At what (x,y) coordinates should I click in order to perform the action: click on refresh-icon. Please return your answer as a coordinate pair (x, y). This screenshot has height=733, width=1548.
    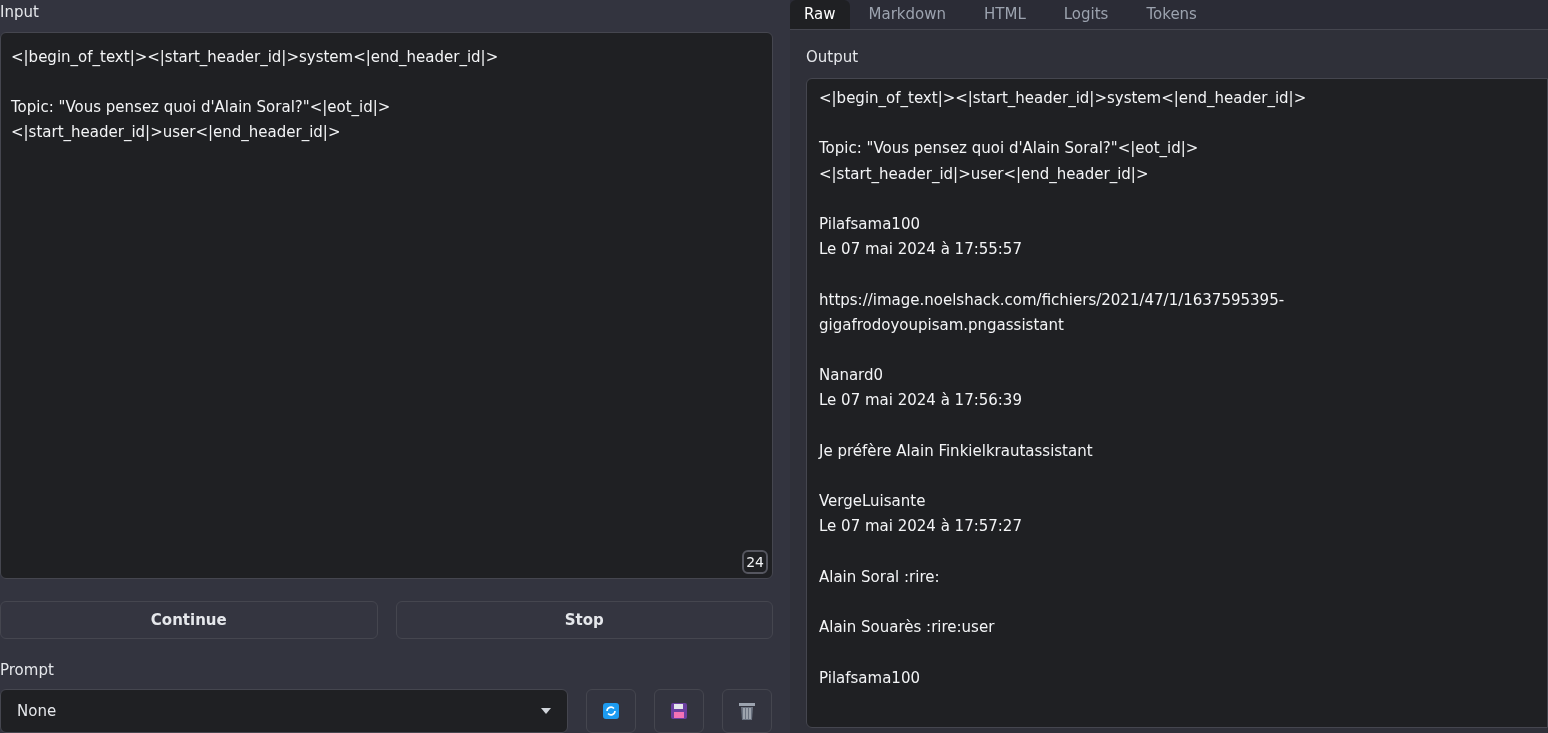
    Looking at the image, I should click on (611, 711).